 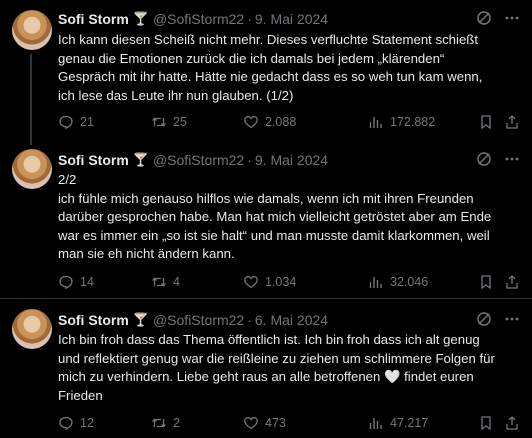 What do you see at coordinates (87, 423) in the screenshot?
I see `reply-count: 12` at bounding box center [87, 423].